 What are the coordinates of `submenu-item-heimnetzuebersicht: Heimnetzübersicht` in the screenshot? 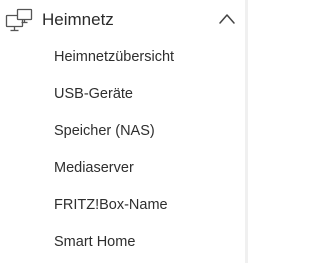 It's located at (124, 56).